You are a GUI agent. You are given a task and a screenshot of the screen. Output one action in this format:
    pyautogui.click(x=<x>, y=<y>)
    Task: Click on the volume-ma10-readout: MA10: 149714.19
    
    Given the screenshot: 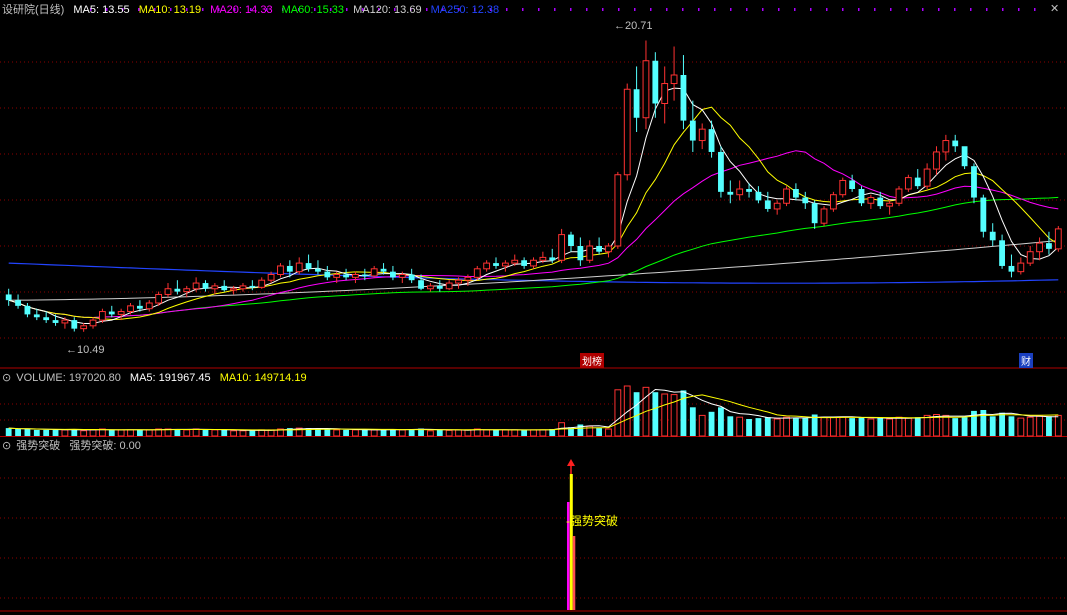 What is the action you would take?
    pyautogui.click(x=263, y=378)
    